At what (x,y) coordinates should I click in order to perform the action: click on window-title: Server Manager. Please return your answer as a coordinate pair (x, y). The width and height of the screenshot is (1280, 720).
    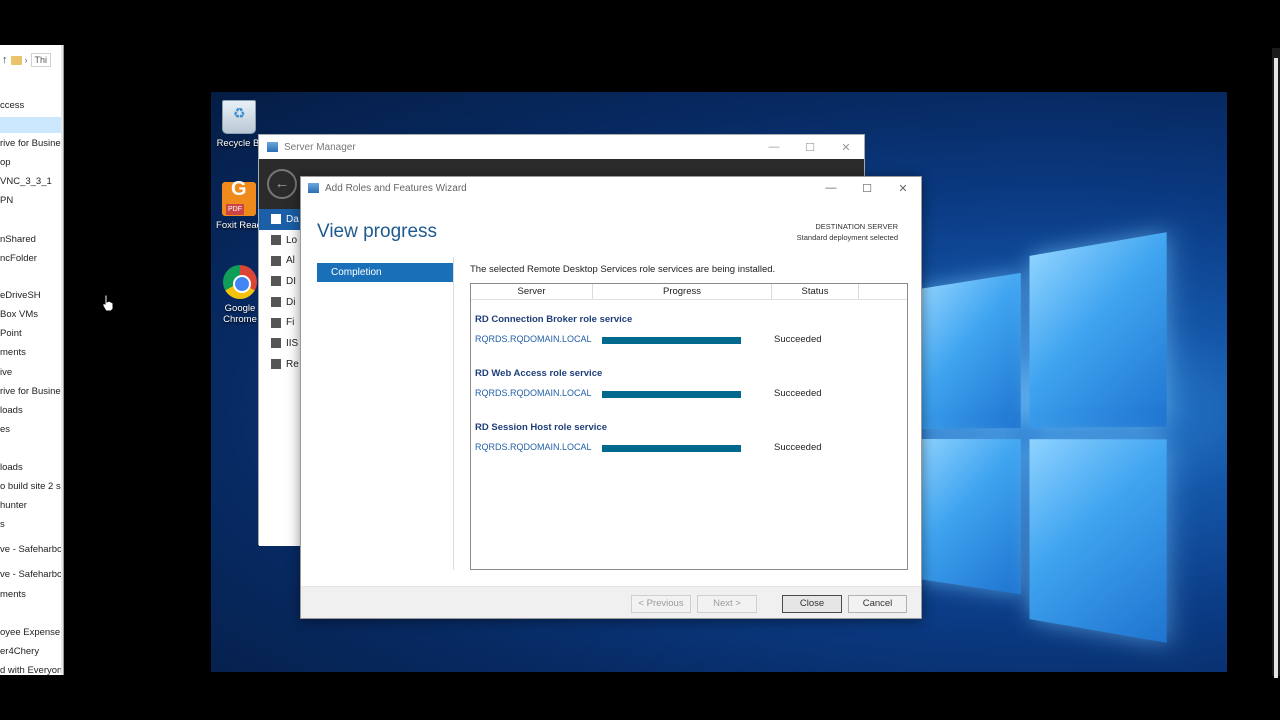
    Looking at the image, I should click on (320, 147).